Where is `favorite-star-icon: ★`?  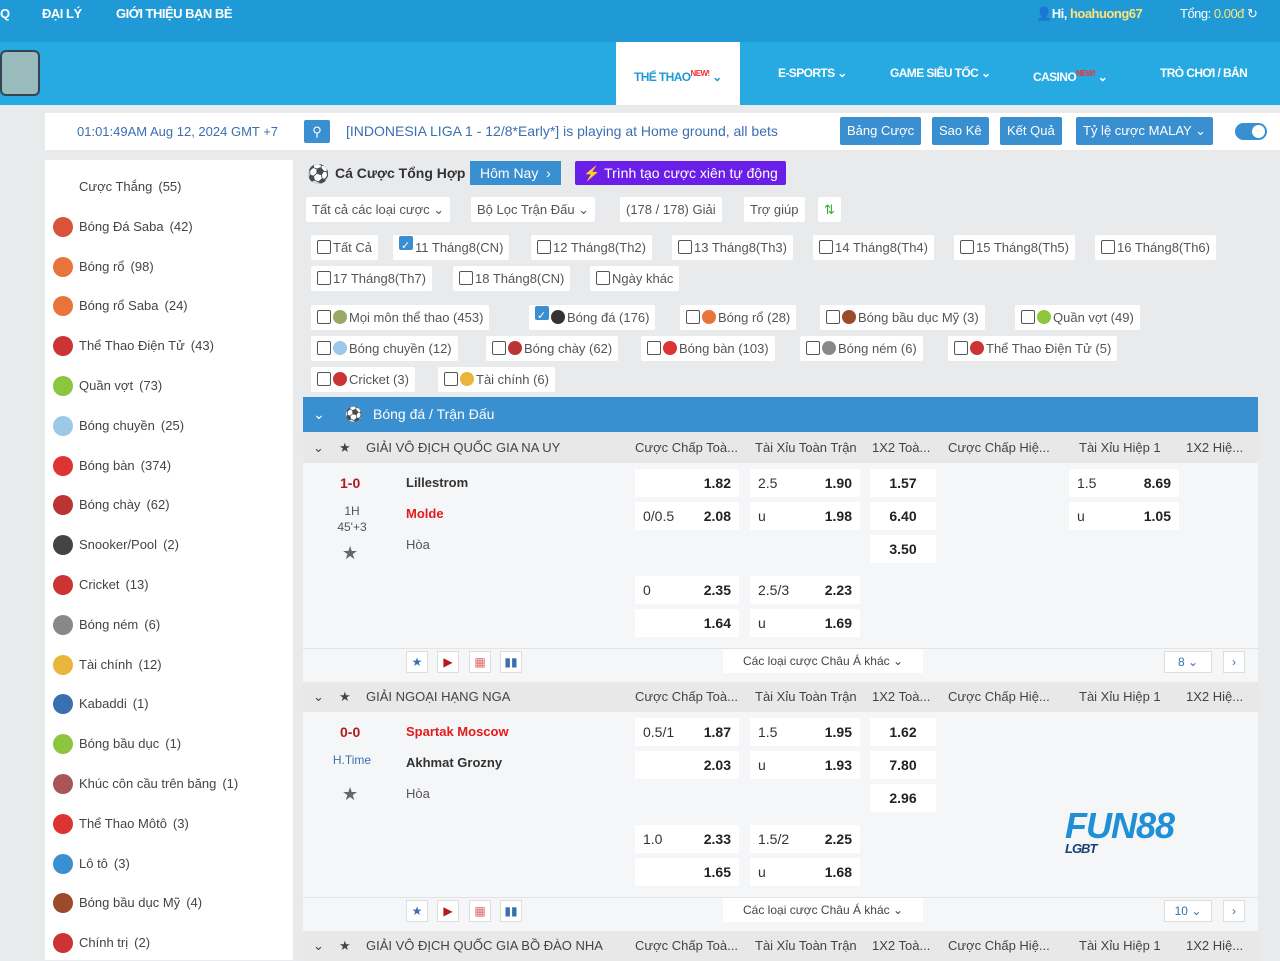 favorite-star-icon: ★ is located at coordinates (350, 794).